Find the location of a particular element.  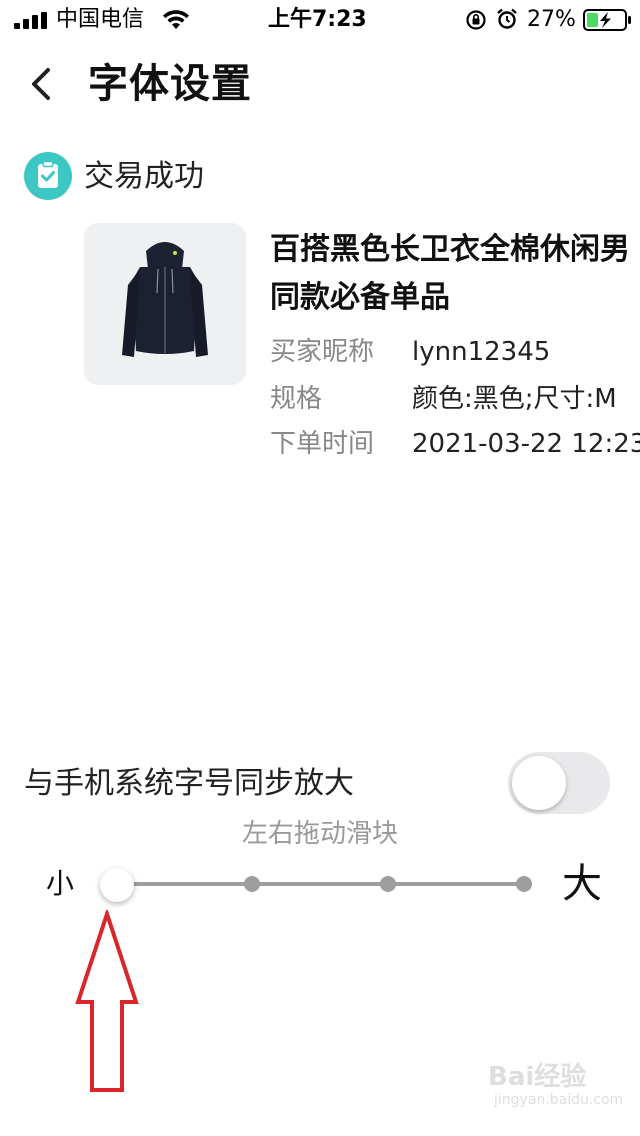

alarm-icon is located at coordinates (507, 18).